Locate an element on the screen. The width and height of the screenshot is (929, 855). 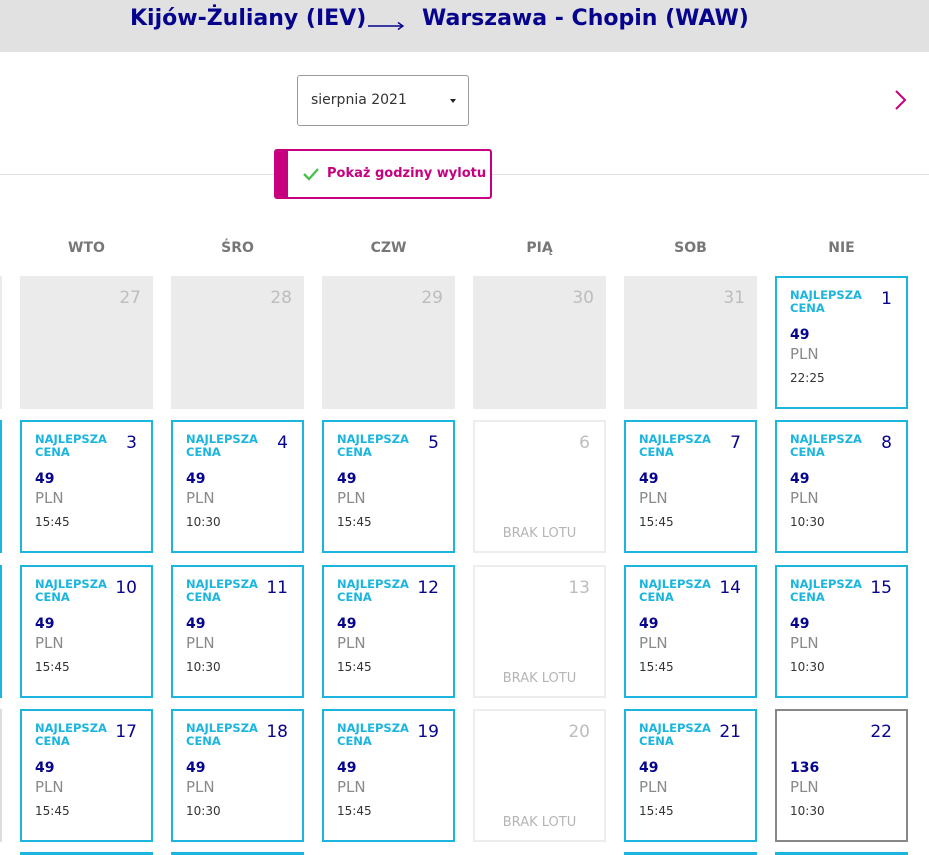
toggle-label: Pokaż godziny wylotu is located at coordinates (407, 173).